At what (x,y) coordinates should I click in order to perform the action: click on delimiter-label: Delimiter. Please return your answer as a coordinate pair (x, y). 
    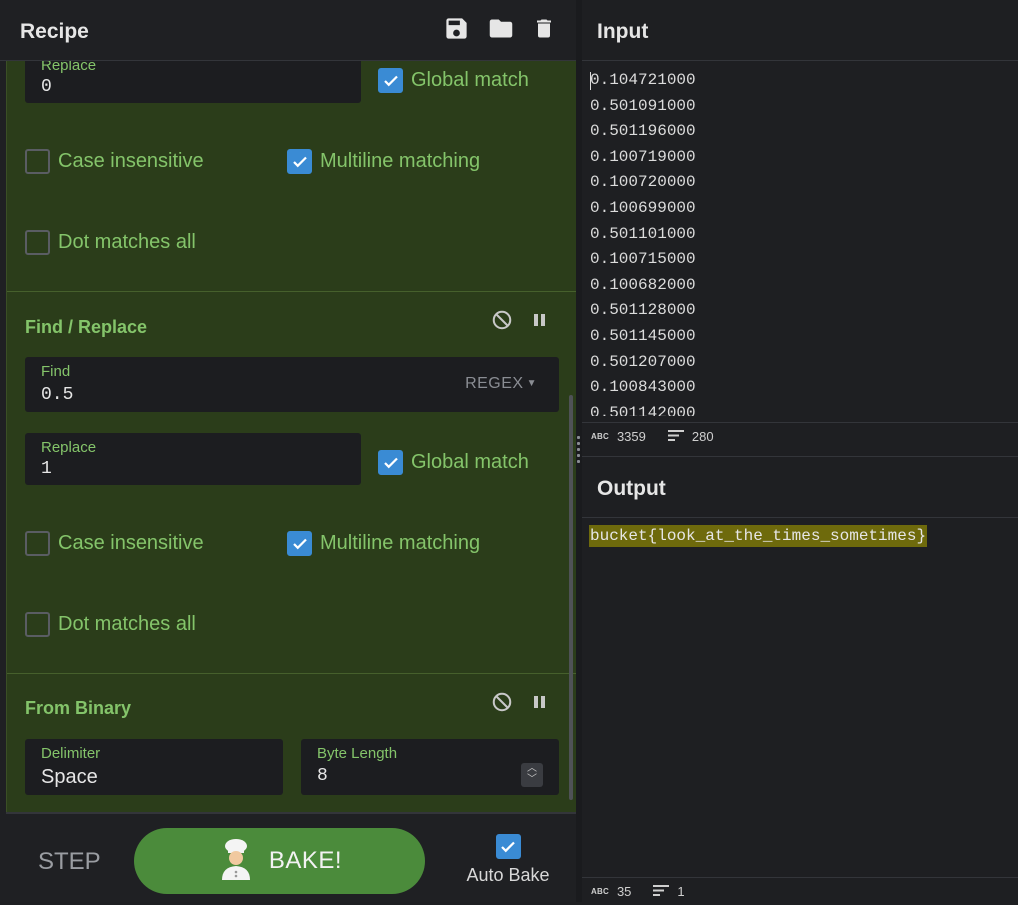
    Looking at the image, I should click on (71, 753).